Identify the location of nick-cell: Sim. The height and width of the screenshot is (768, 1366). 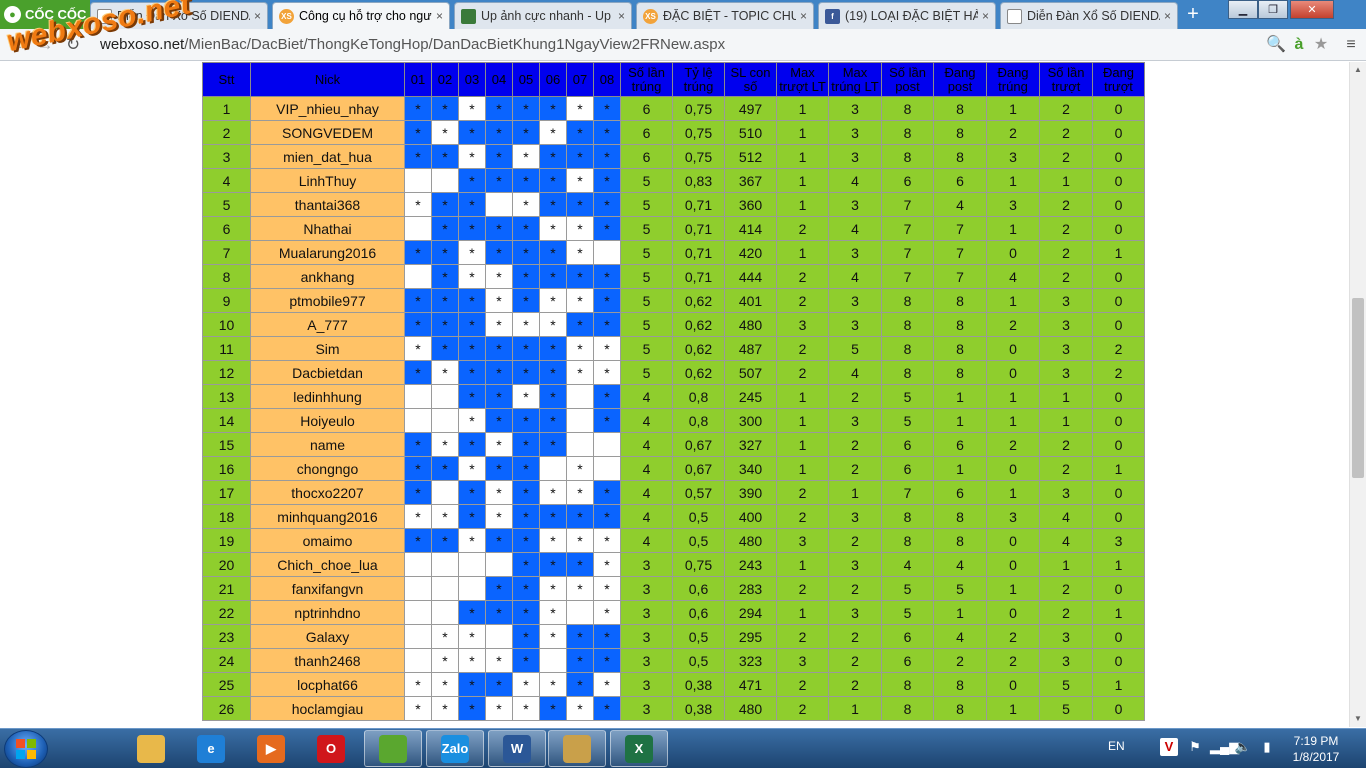
(327, 348).